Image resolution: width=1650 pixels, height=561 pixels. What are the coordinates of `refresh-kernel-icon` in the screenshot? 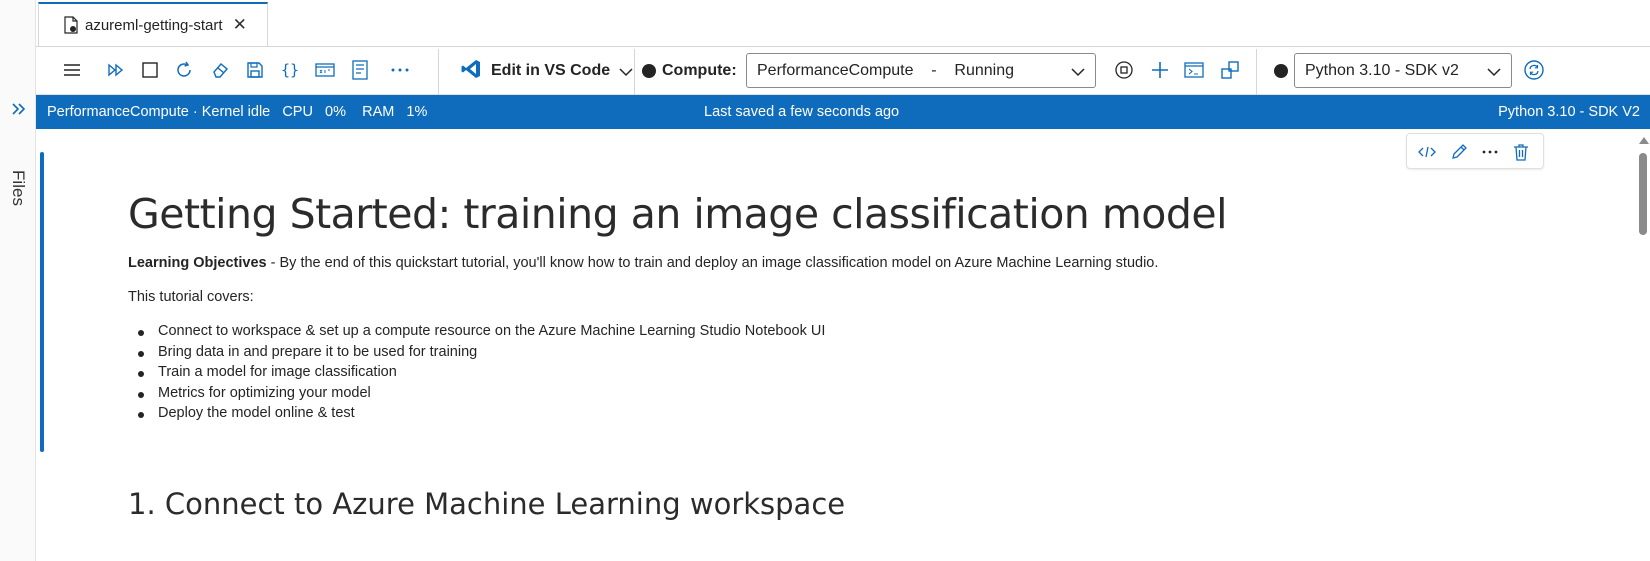 It's located at (1534, 70).